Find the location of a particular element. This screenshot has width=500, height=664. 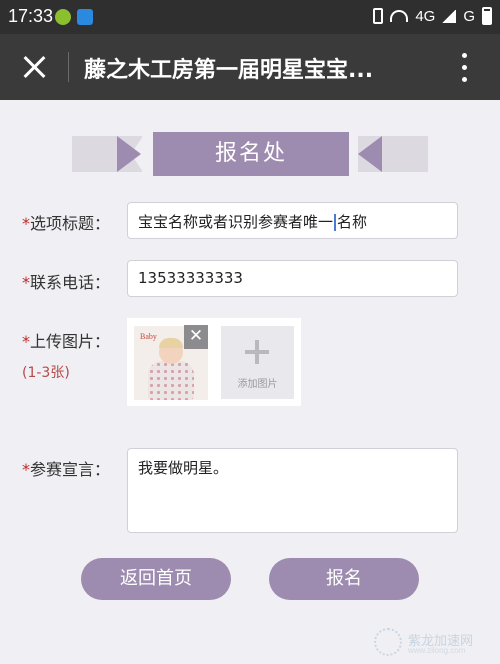

declaration-text: 我要做明星。 is located at coordinates (183, 468).